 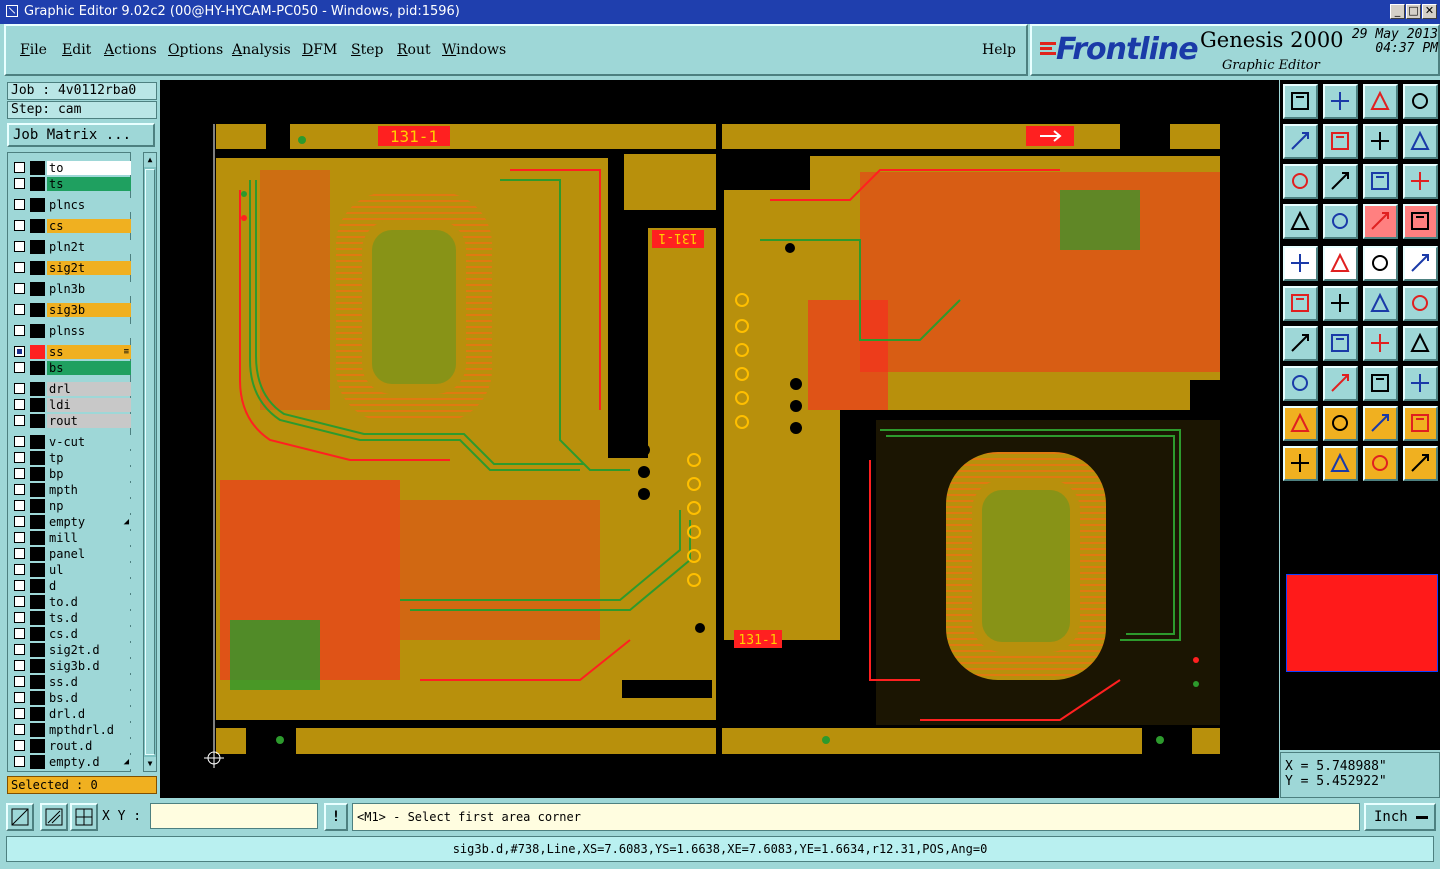 What do you see at coordinates (1340, 221) in the screenshot?
I see `snap-pin-button` at bounding box center [1340, 221].